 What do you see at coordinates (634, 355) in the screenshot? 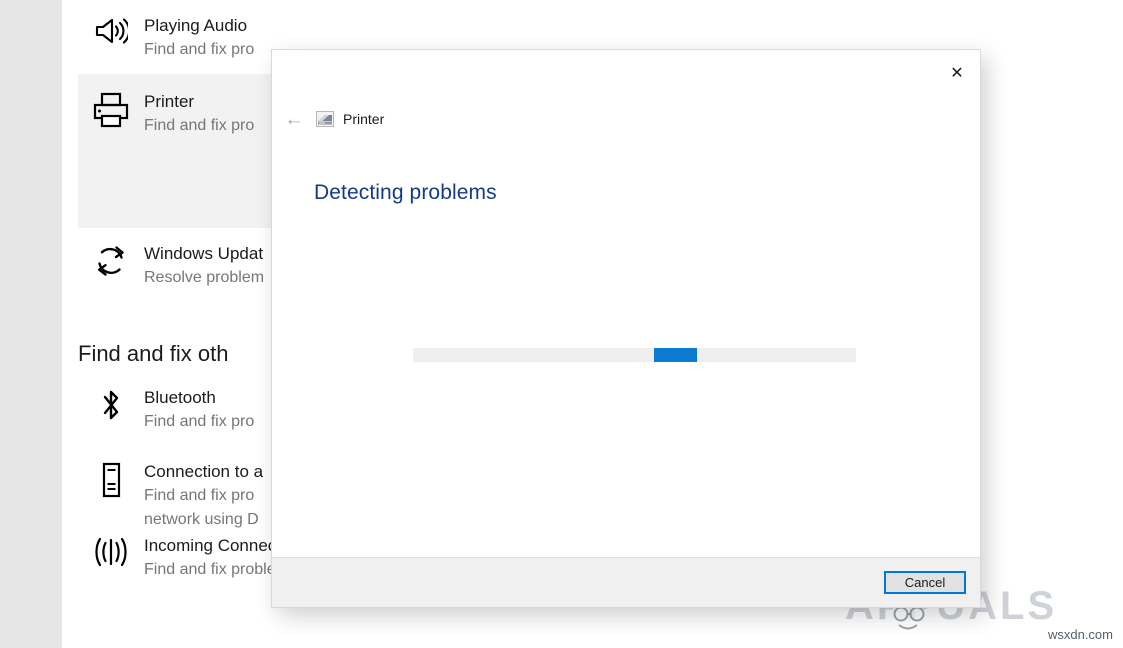
I see `progress-bar` at bounding box center [634, 355].